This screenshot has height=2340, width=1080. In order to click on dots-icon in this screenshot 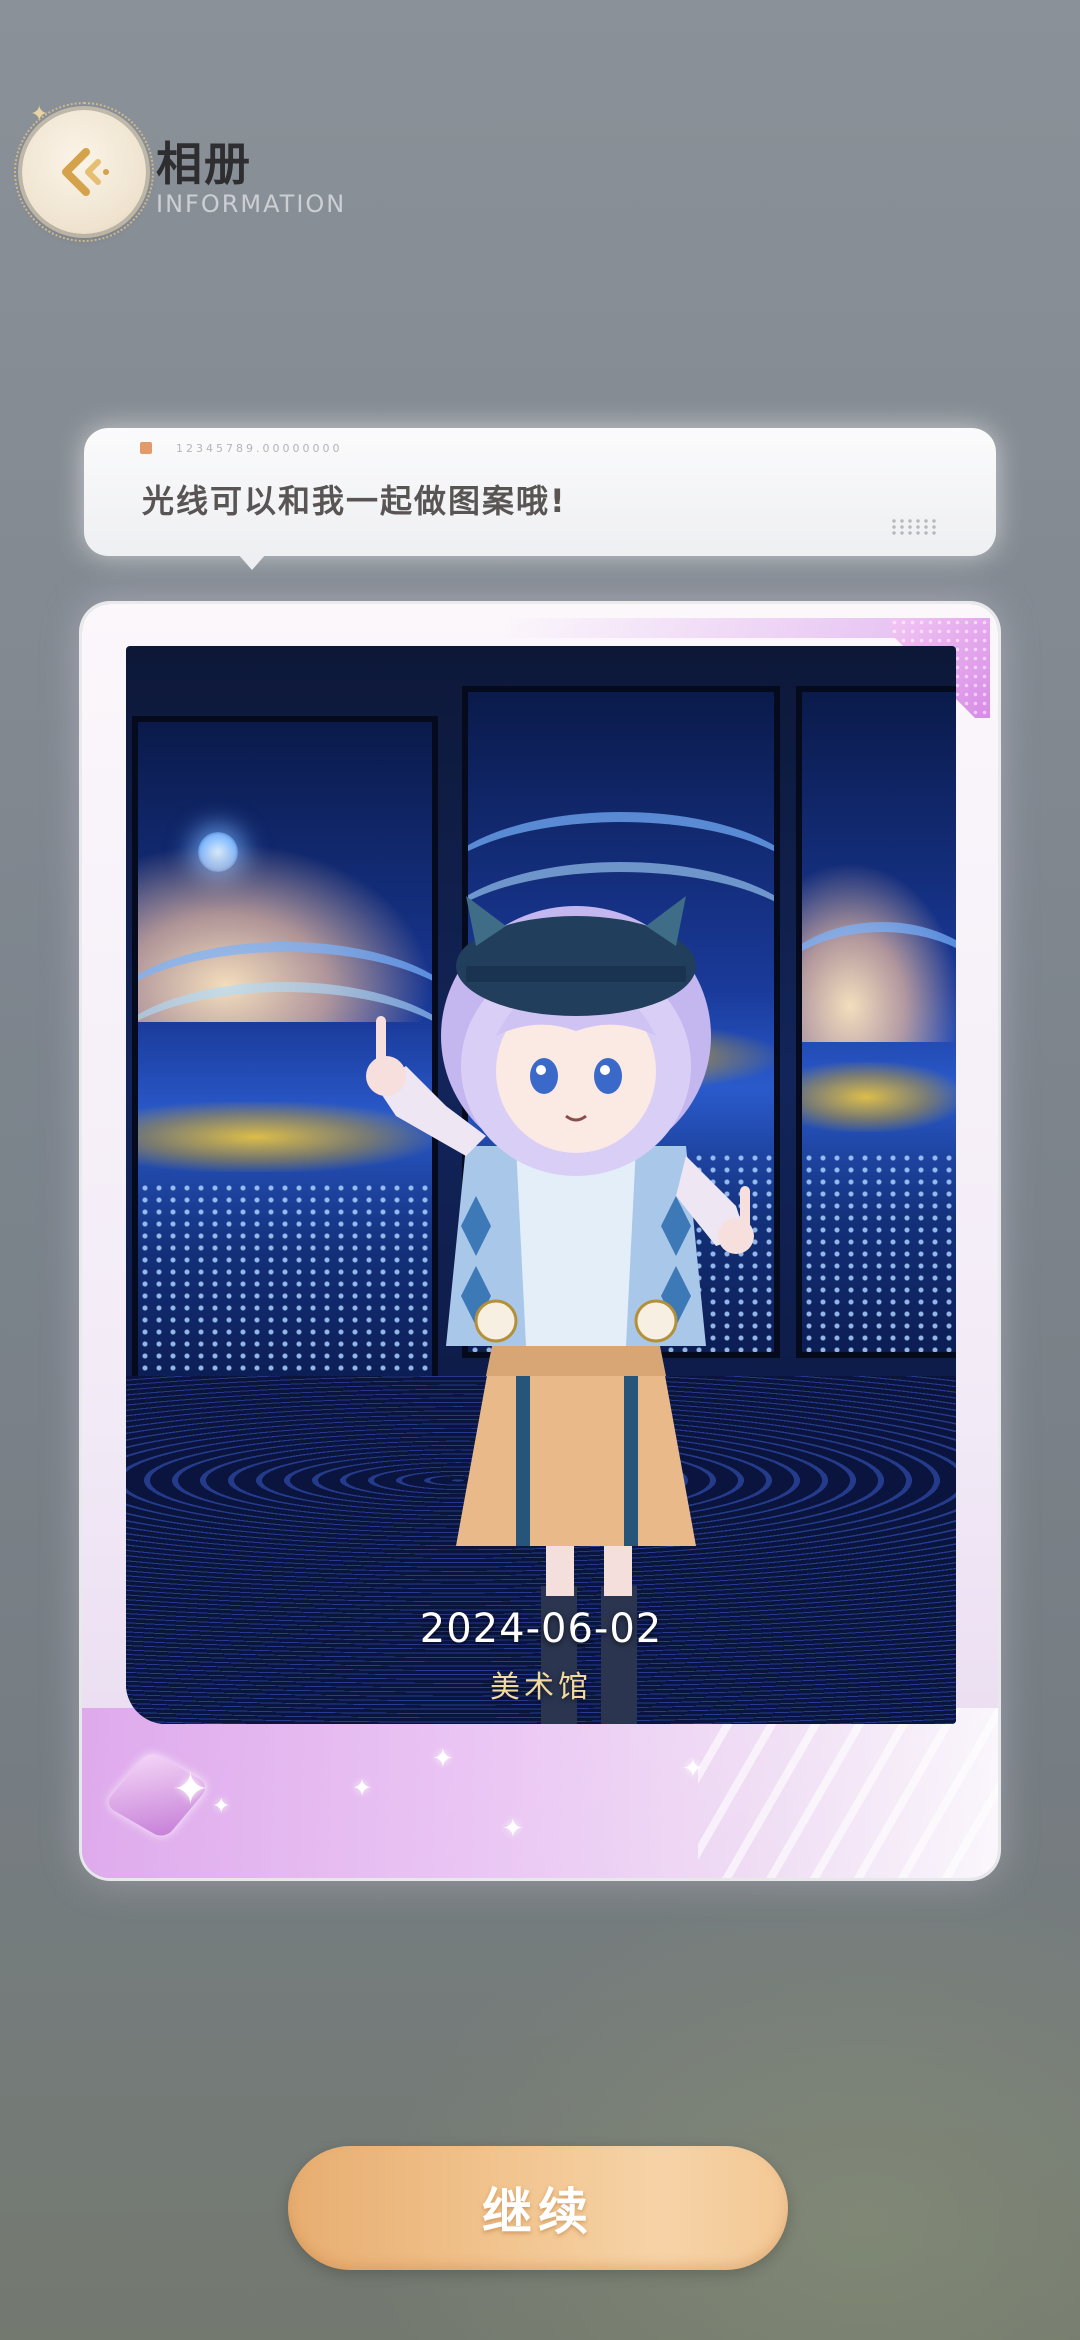, I will do `click(914, 527)`.